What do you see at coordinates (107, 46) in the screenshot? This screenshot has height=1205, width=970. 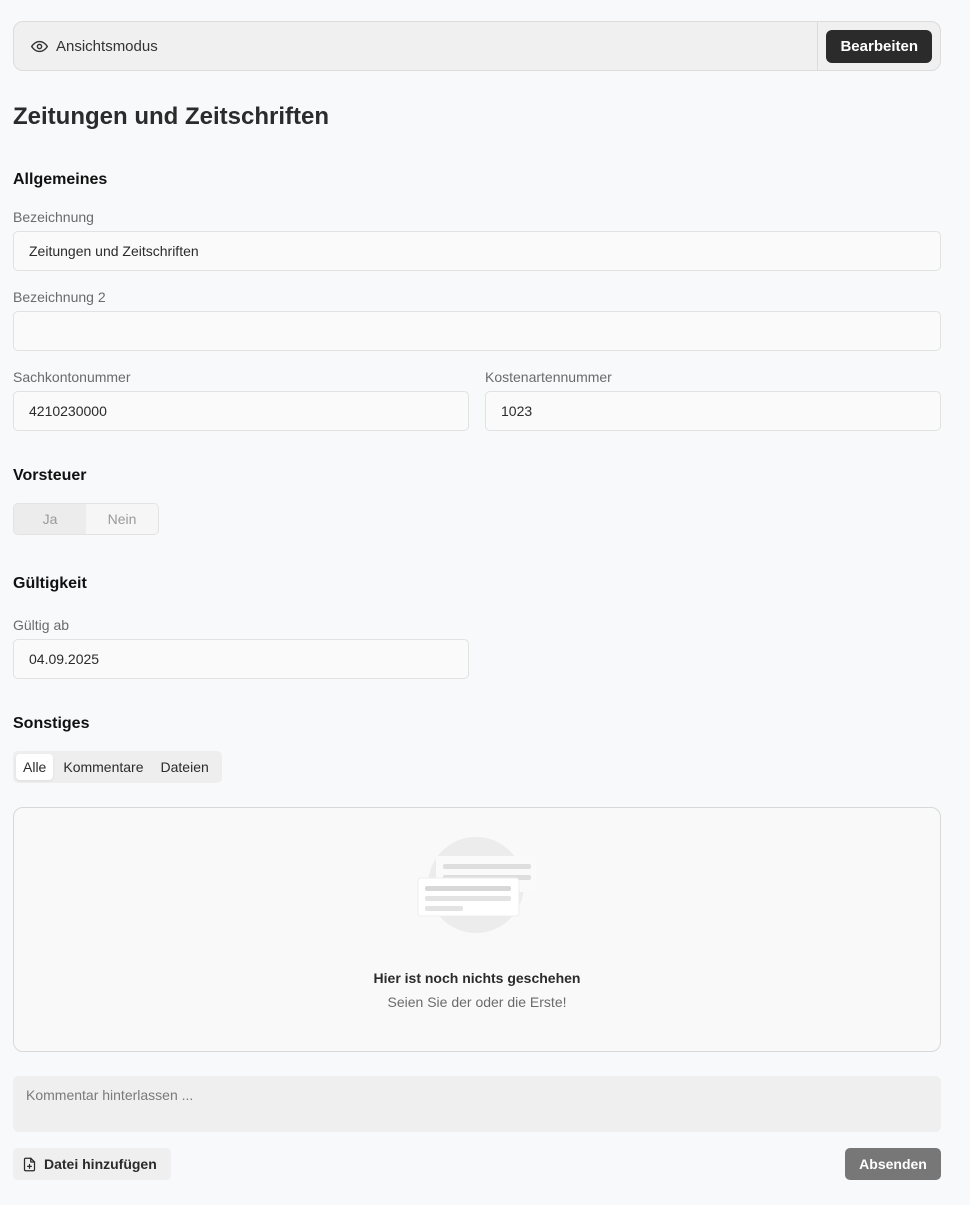 I see `view-mode-label: Ansichtsmodus` at bounding box center [107, 46].